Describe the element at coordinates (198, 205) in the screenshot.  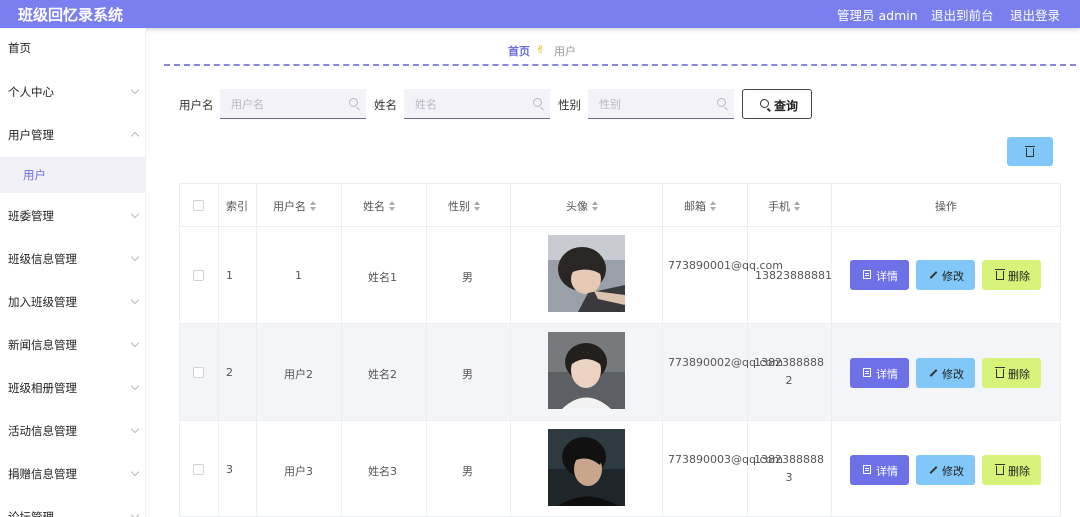
I see `select-all-checkbox` at that location.